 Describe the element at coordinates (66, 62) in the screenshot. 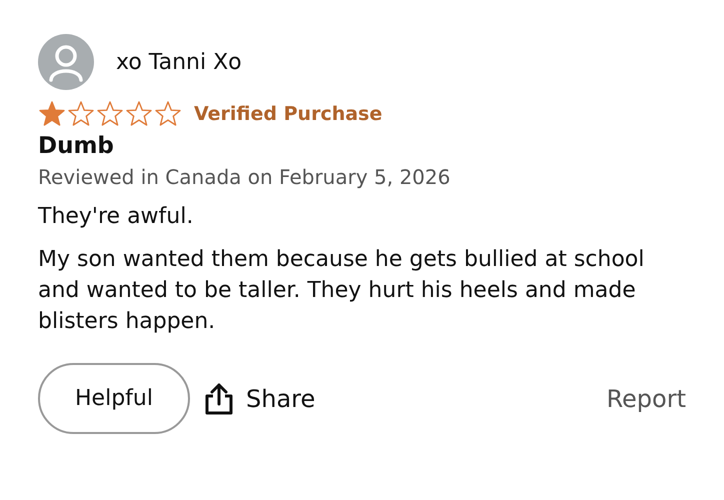

I see `avatar-icon` at that location.